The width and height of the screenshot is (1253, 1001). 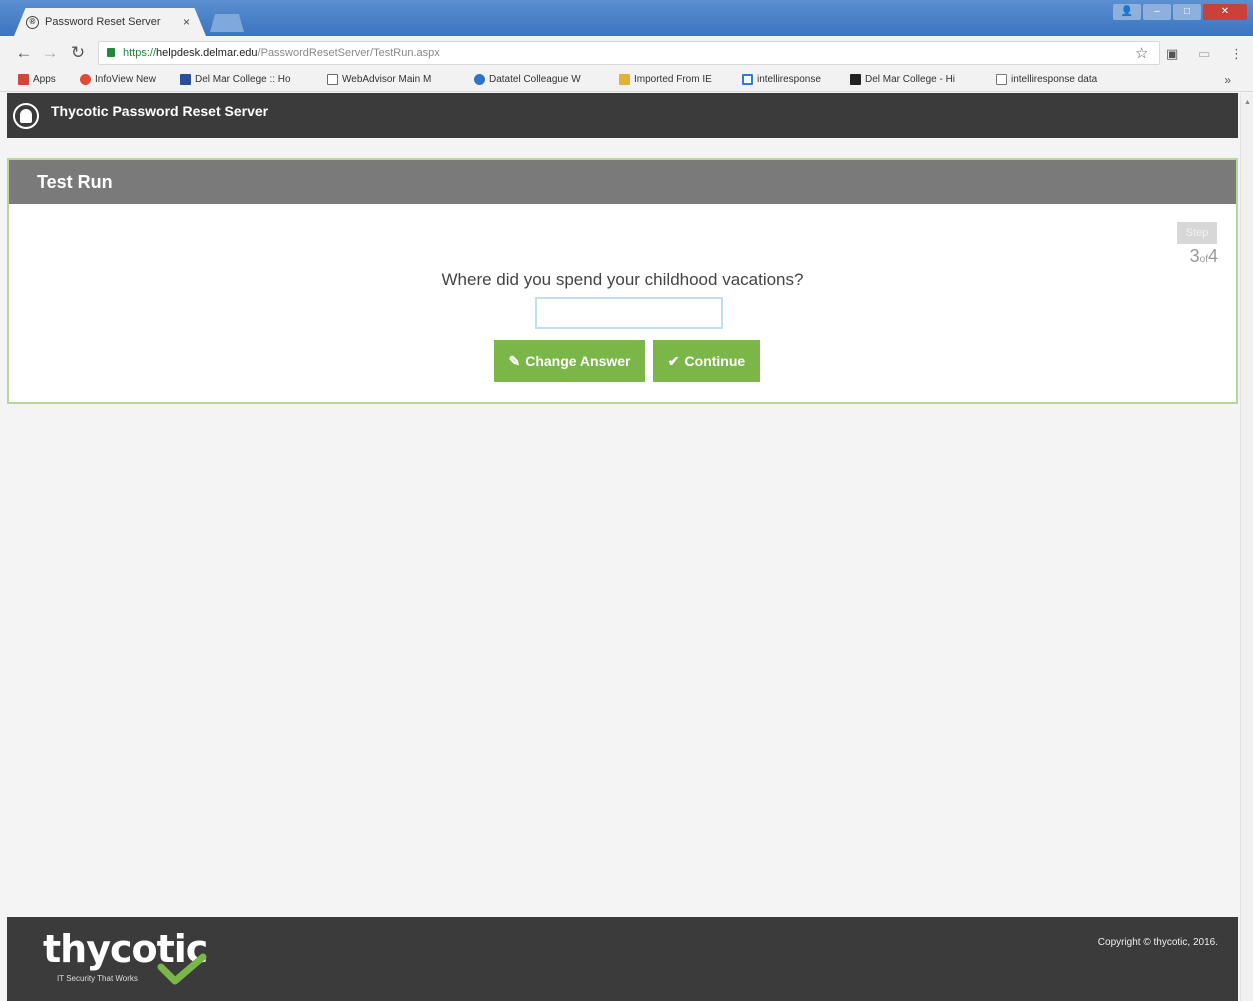 I want to click on apps-grid-icon, so click(x=23, y=79).